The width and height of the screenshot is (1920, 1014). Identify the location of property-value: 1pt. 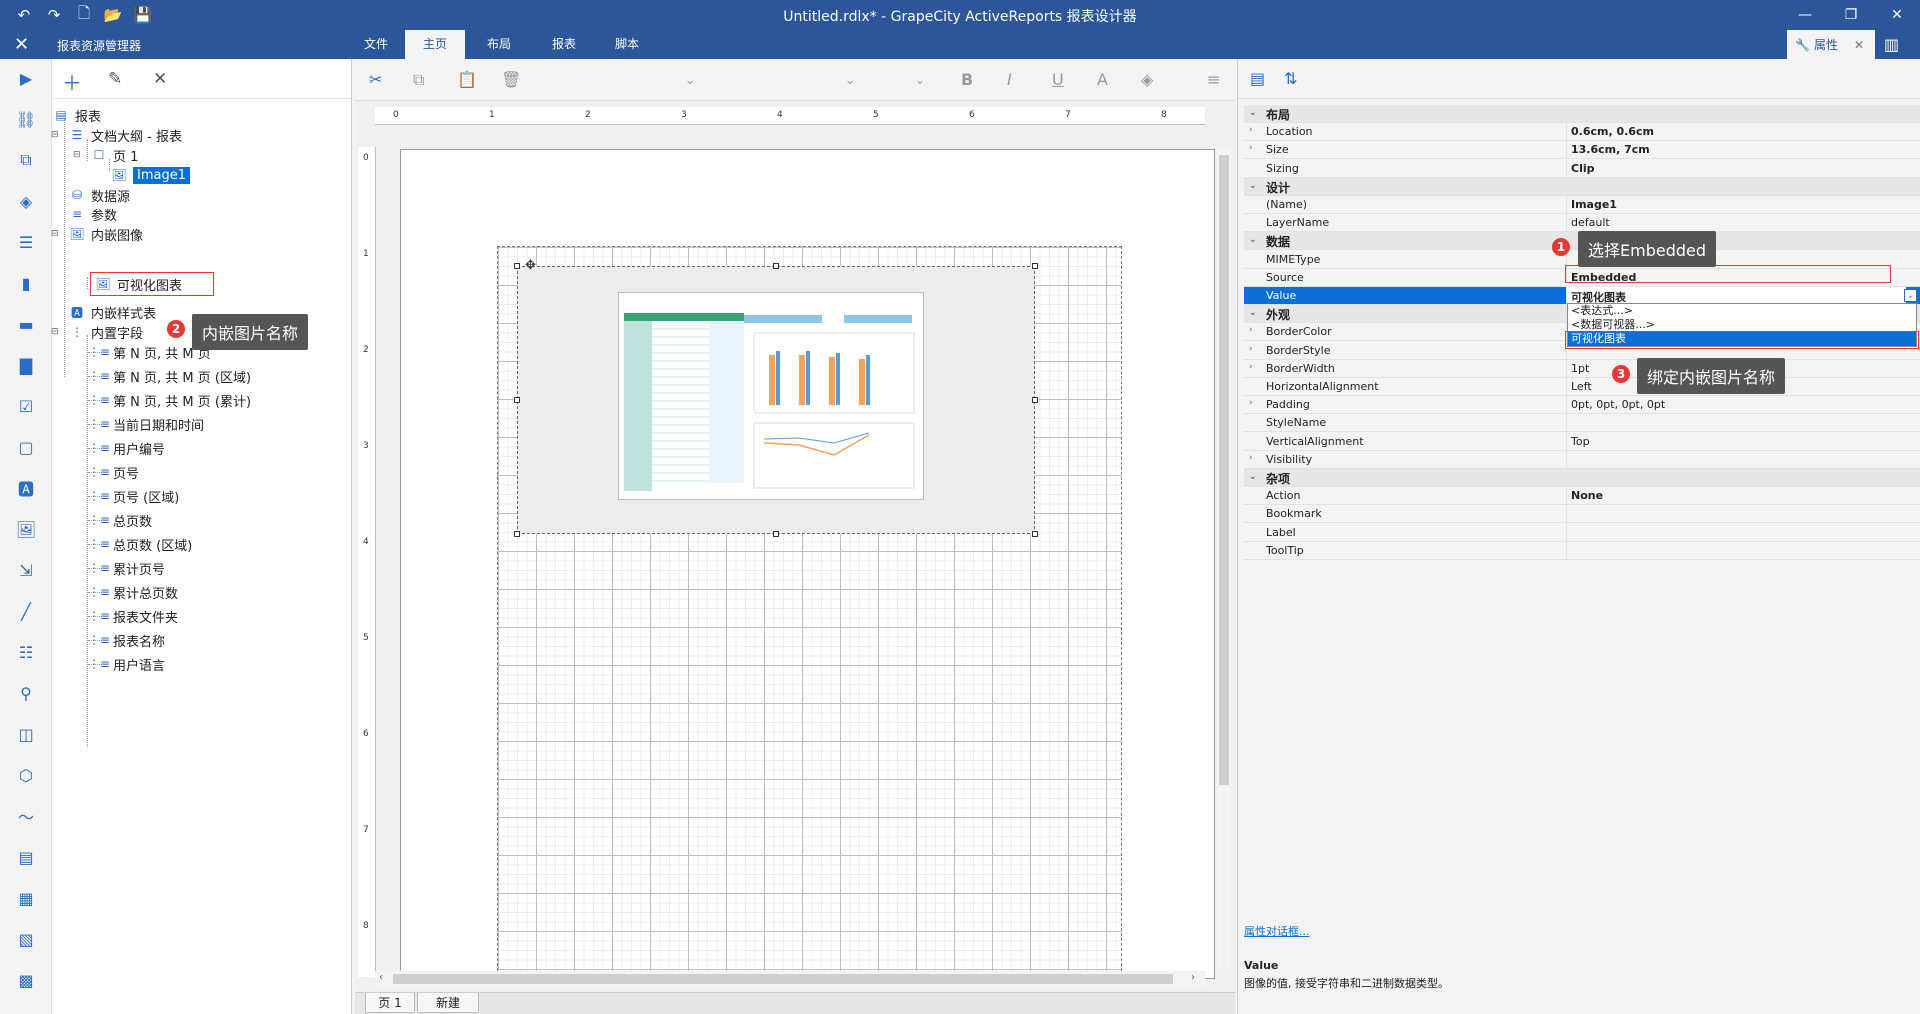
(1580, 368).